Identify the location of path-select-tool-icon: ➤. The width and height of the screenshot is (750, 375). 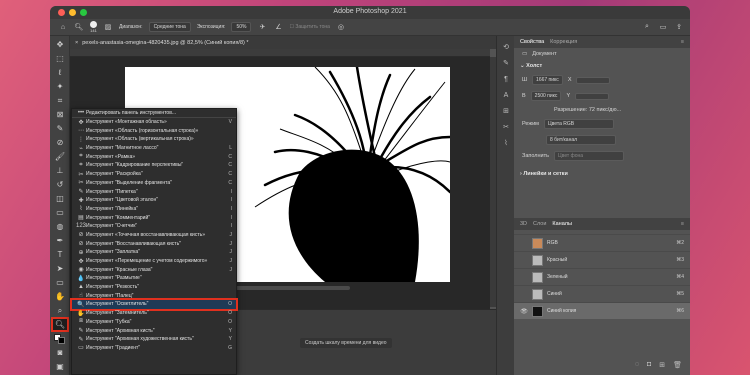
(60, 268).